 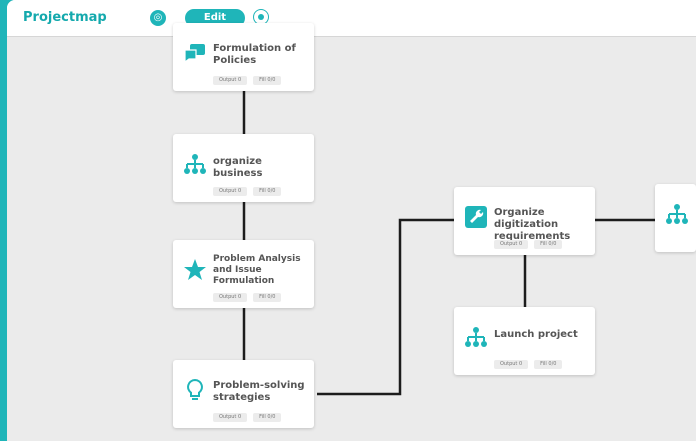 What do you see at coordinates (476, 217) in the screenshot?
I see `wrench-icon` at bounding box center [476, 217].